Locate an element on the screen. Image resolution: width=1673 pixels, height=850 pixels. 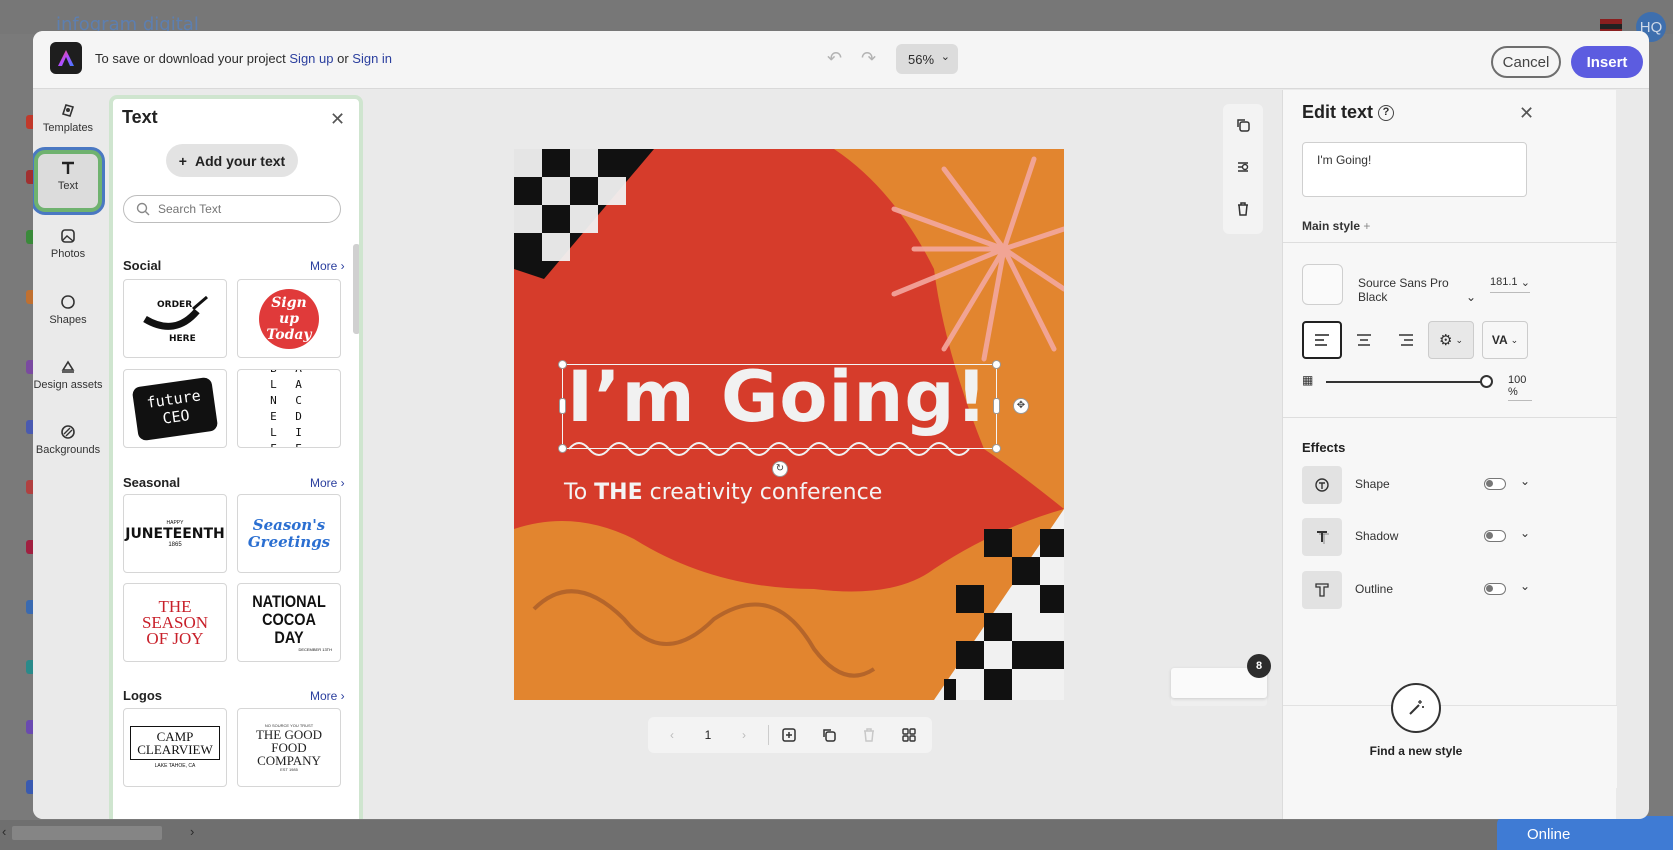
undo-icon: ↶ is located at coordinates (834, 58).